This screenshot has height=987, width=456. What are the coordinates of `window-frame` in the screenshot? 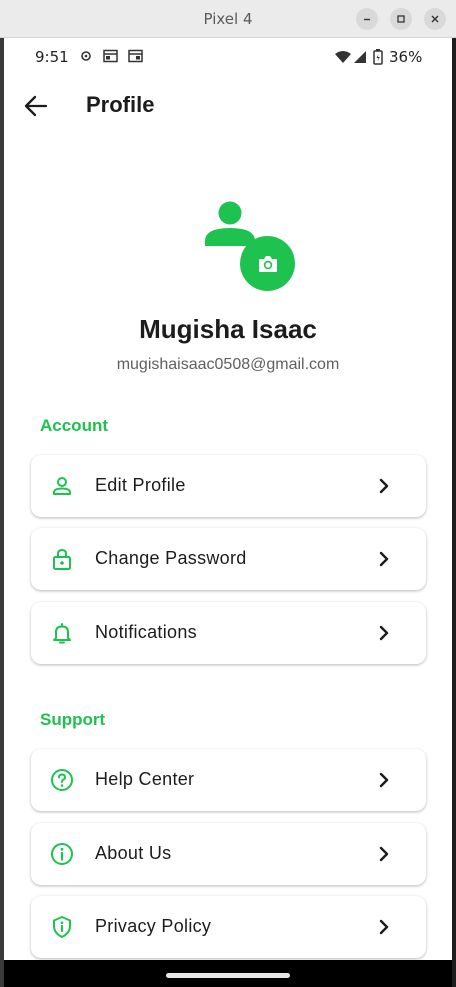 It's located at (454, 512).